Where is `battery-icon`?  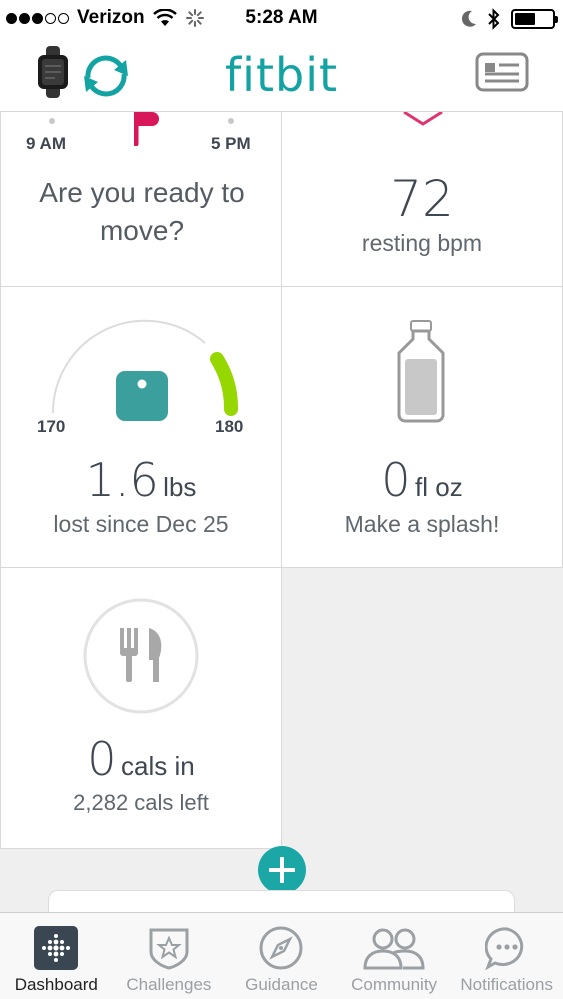
battery-icon is located at coordinates (534, 19).